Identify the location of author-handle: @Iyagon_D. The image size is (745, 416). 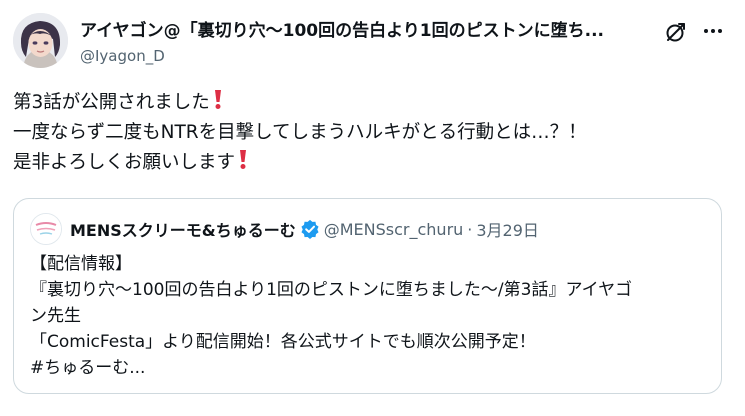
(122, 56).